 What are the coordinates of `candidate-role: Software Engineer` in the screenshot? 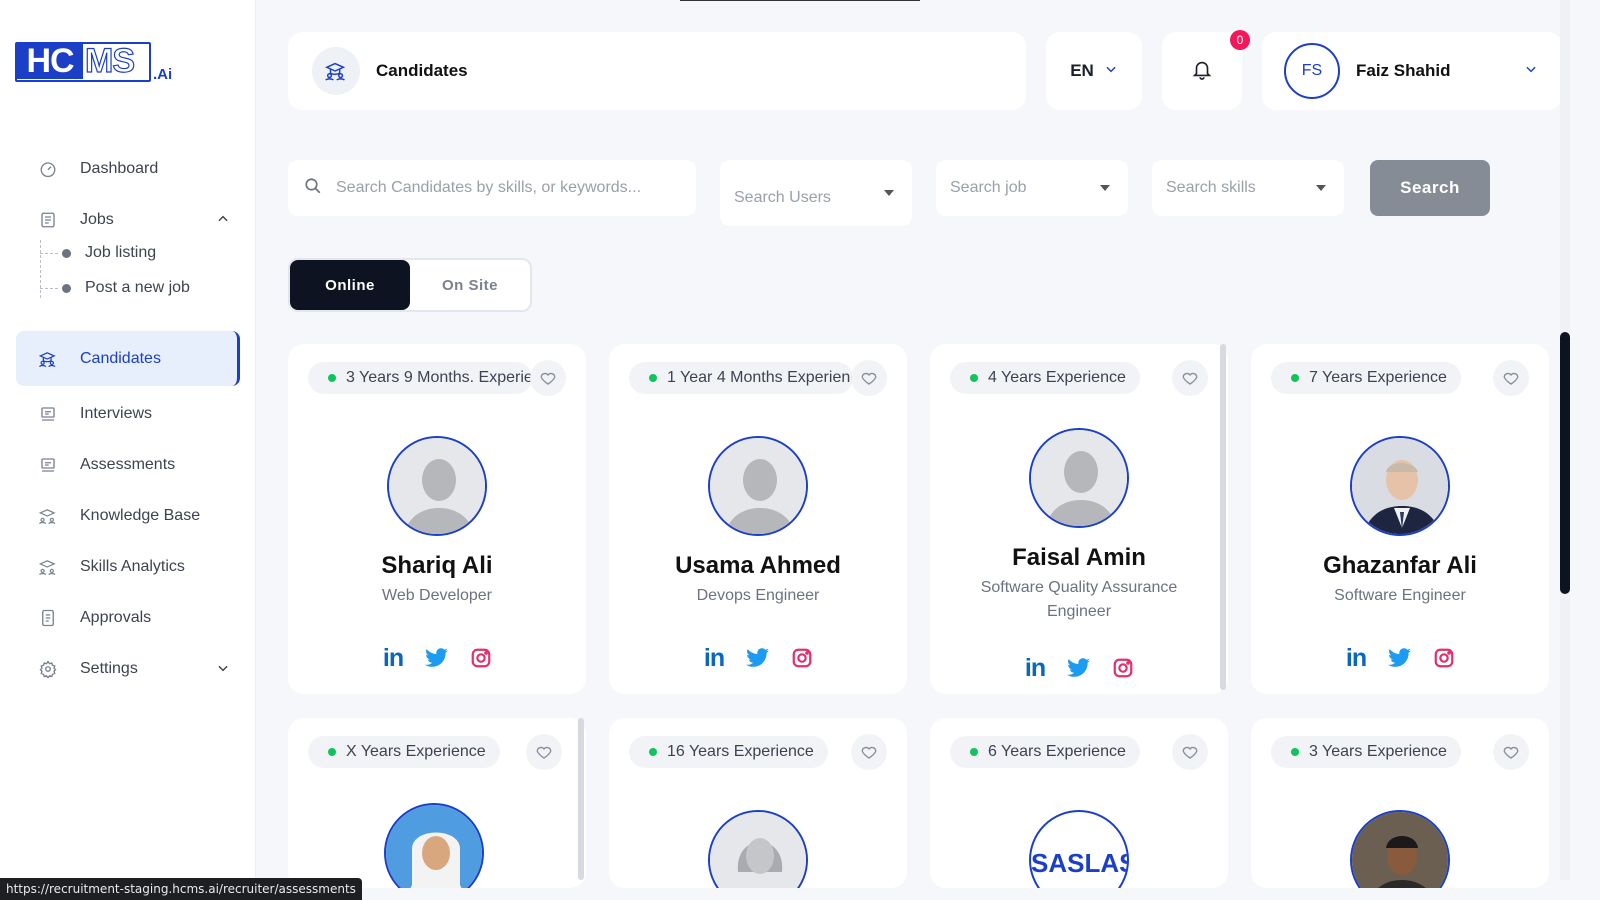 It's located at (1400, 595).